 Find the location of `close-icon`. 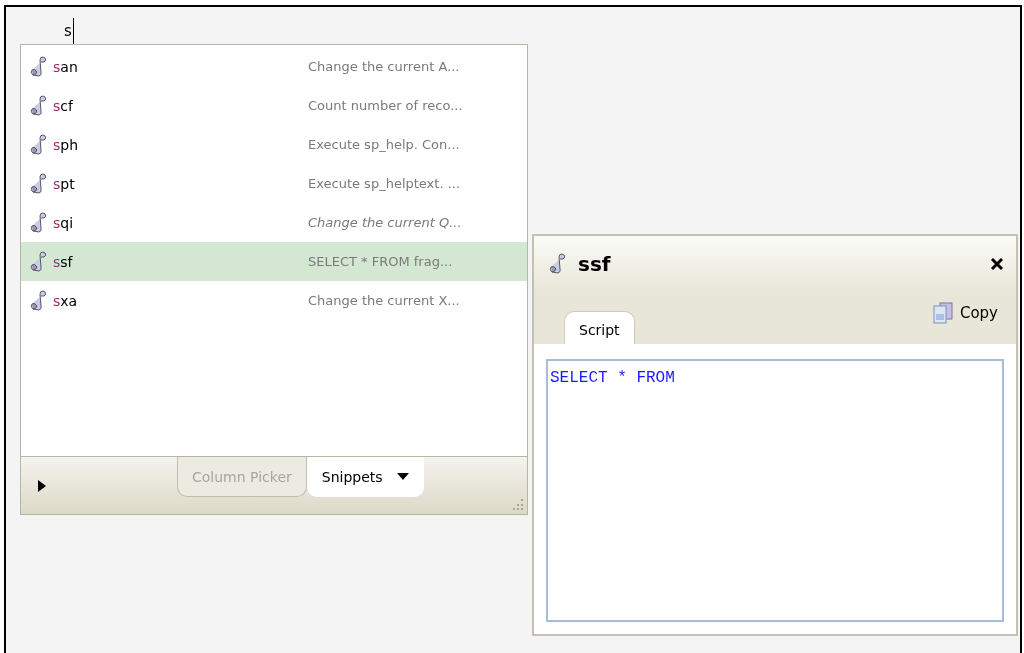

close-icon is located at coordinates (997, 264).